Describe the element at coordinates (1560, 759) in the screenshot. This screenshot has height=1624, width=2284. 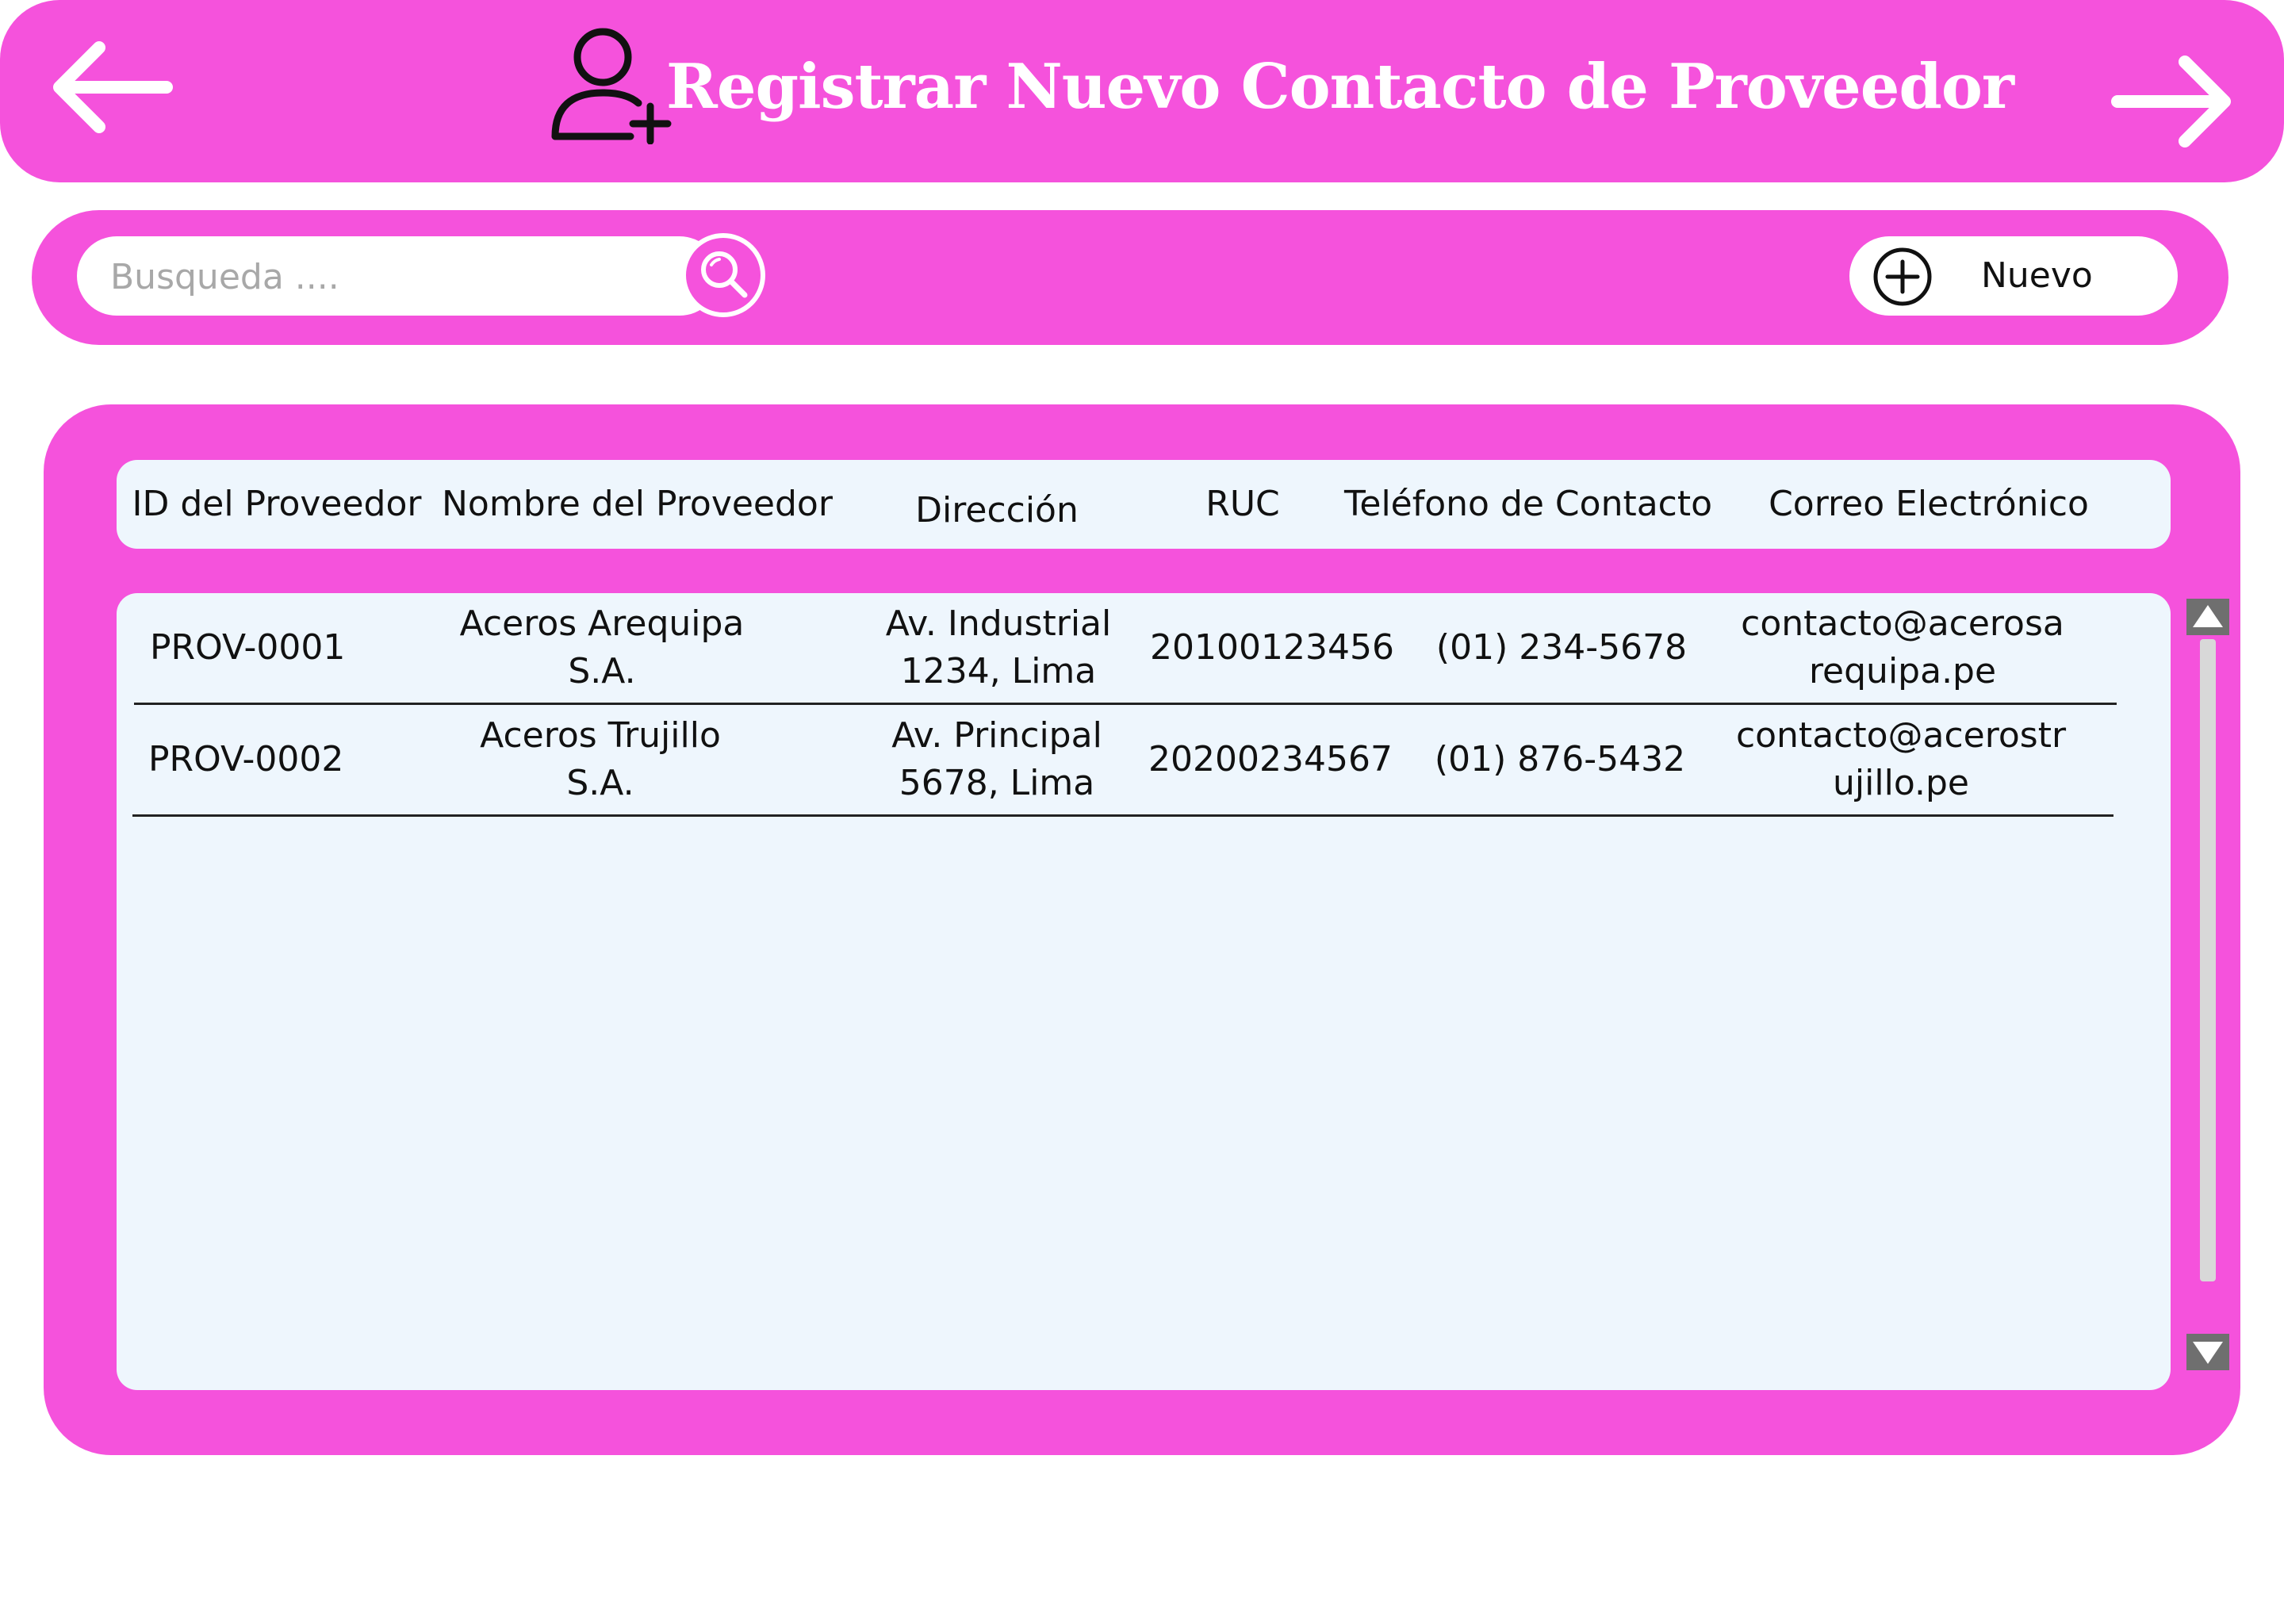
I see `cell-telefono: (01) 876-5432` at that location.